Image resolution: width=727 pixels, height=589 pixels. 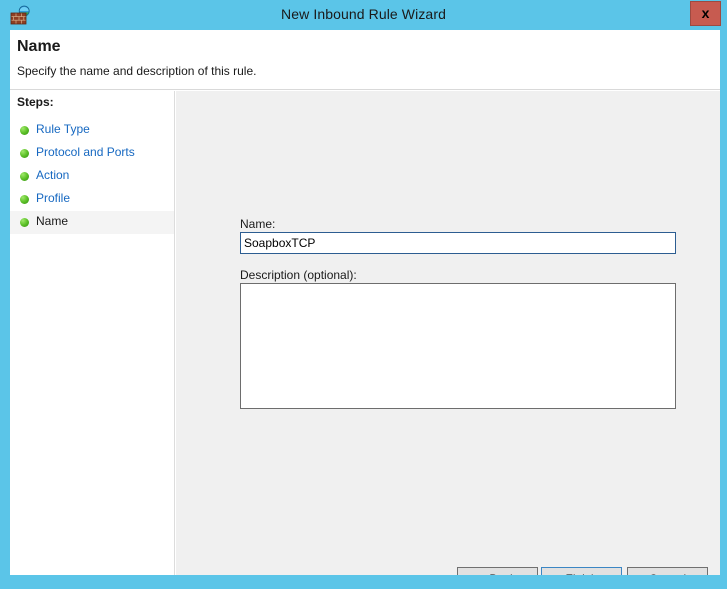 What do you see at coordinates (35, 102) in the screenshot?
I see `steps-heading: Steps:` at bounding box center [35, 102].